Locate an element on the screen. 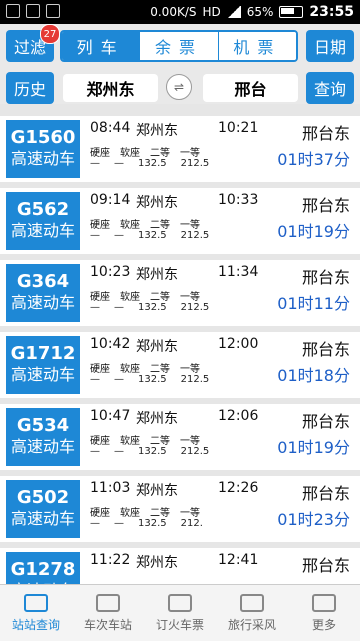 This screenshot has height=641, width=360. map-icon is located at coordinates (53, 11).